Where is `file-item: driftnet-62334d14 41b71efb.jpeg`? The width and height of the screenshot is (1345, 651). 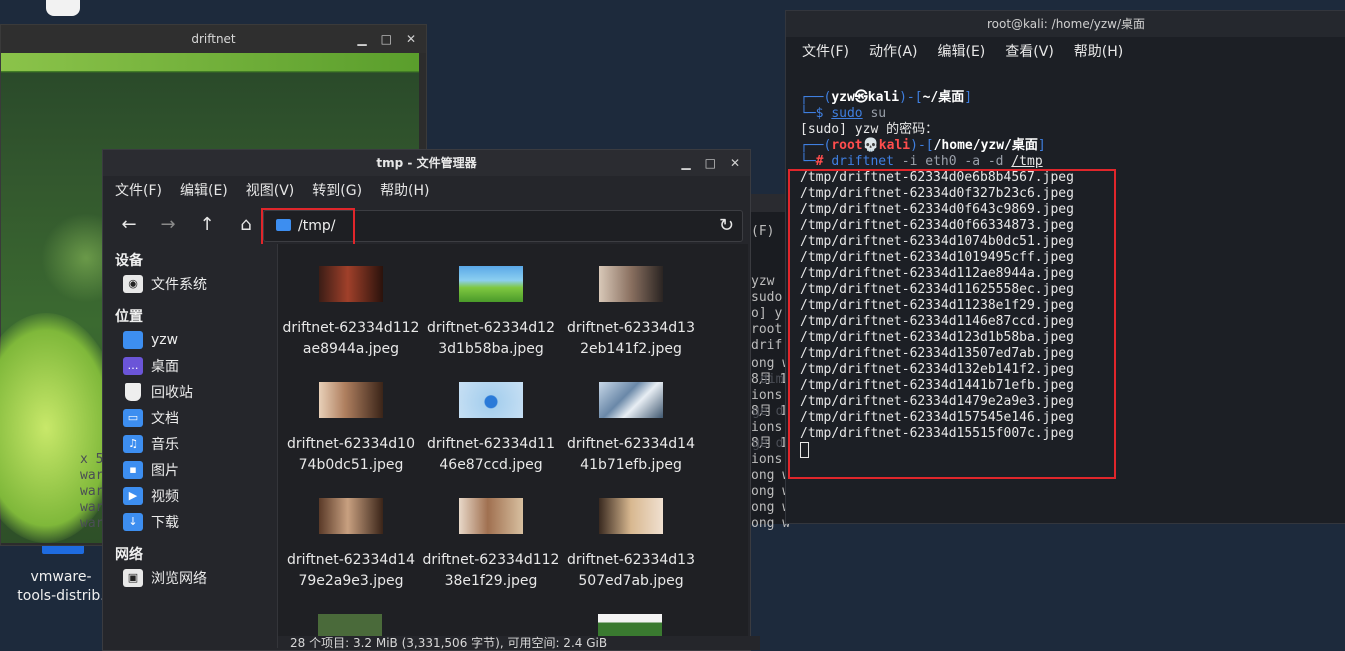
file-item: driftnet-62334d14 41b71efb.jpeg is located at coordinates (631, 429).